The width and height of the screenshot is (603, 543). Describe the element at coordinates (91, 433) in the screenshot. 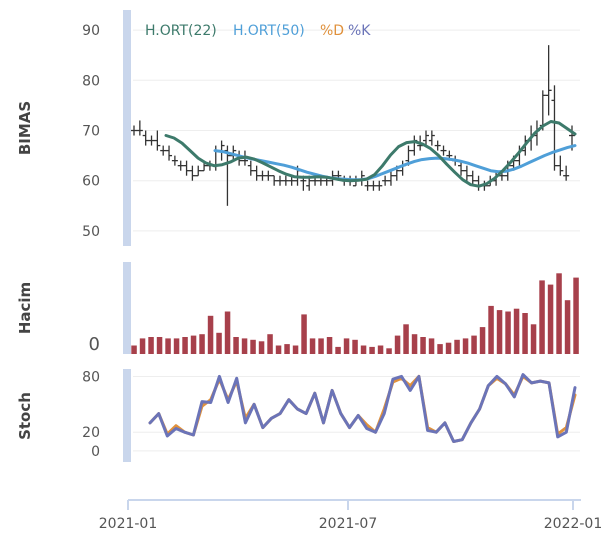

I see `y-tick-label: 20` at that location.